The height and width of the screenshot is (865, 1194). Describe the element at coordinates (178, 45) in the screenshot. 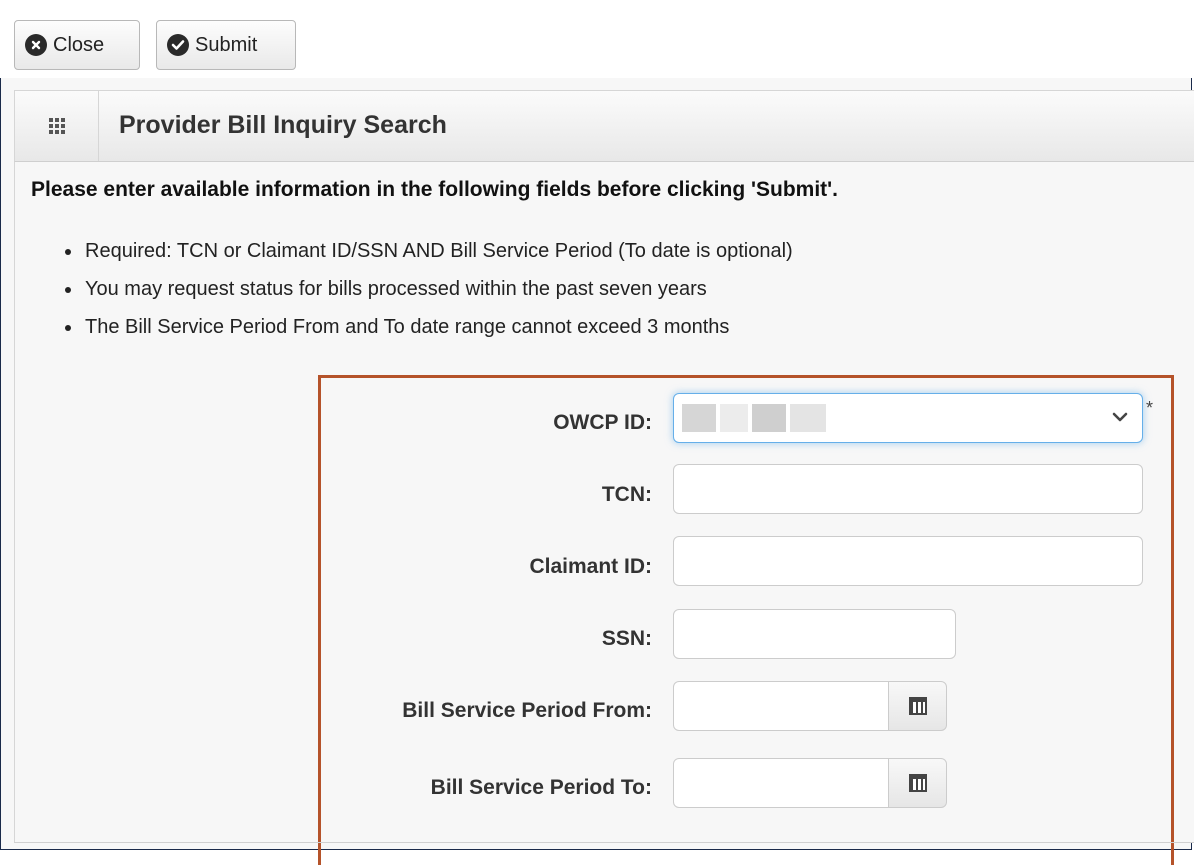

I see `check-circle-icon` at that location.